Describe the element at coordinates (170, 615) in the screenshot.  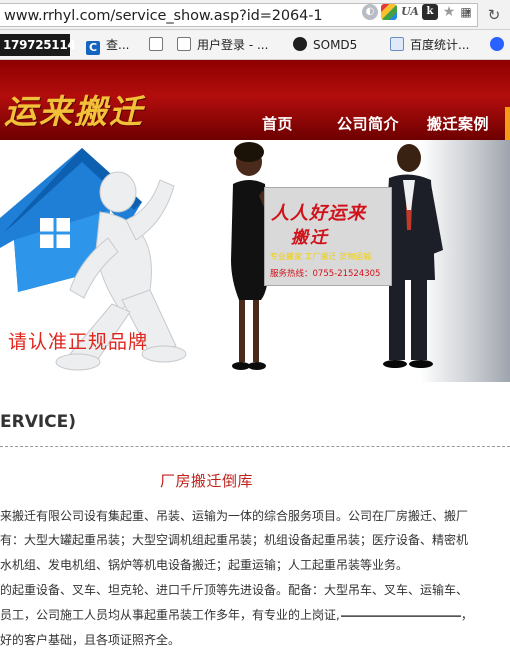
I see `article-text-fragment: 员工，公司施工人员均从事起重吊装工作多年，有专业的上岗证,` at that location.